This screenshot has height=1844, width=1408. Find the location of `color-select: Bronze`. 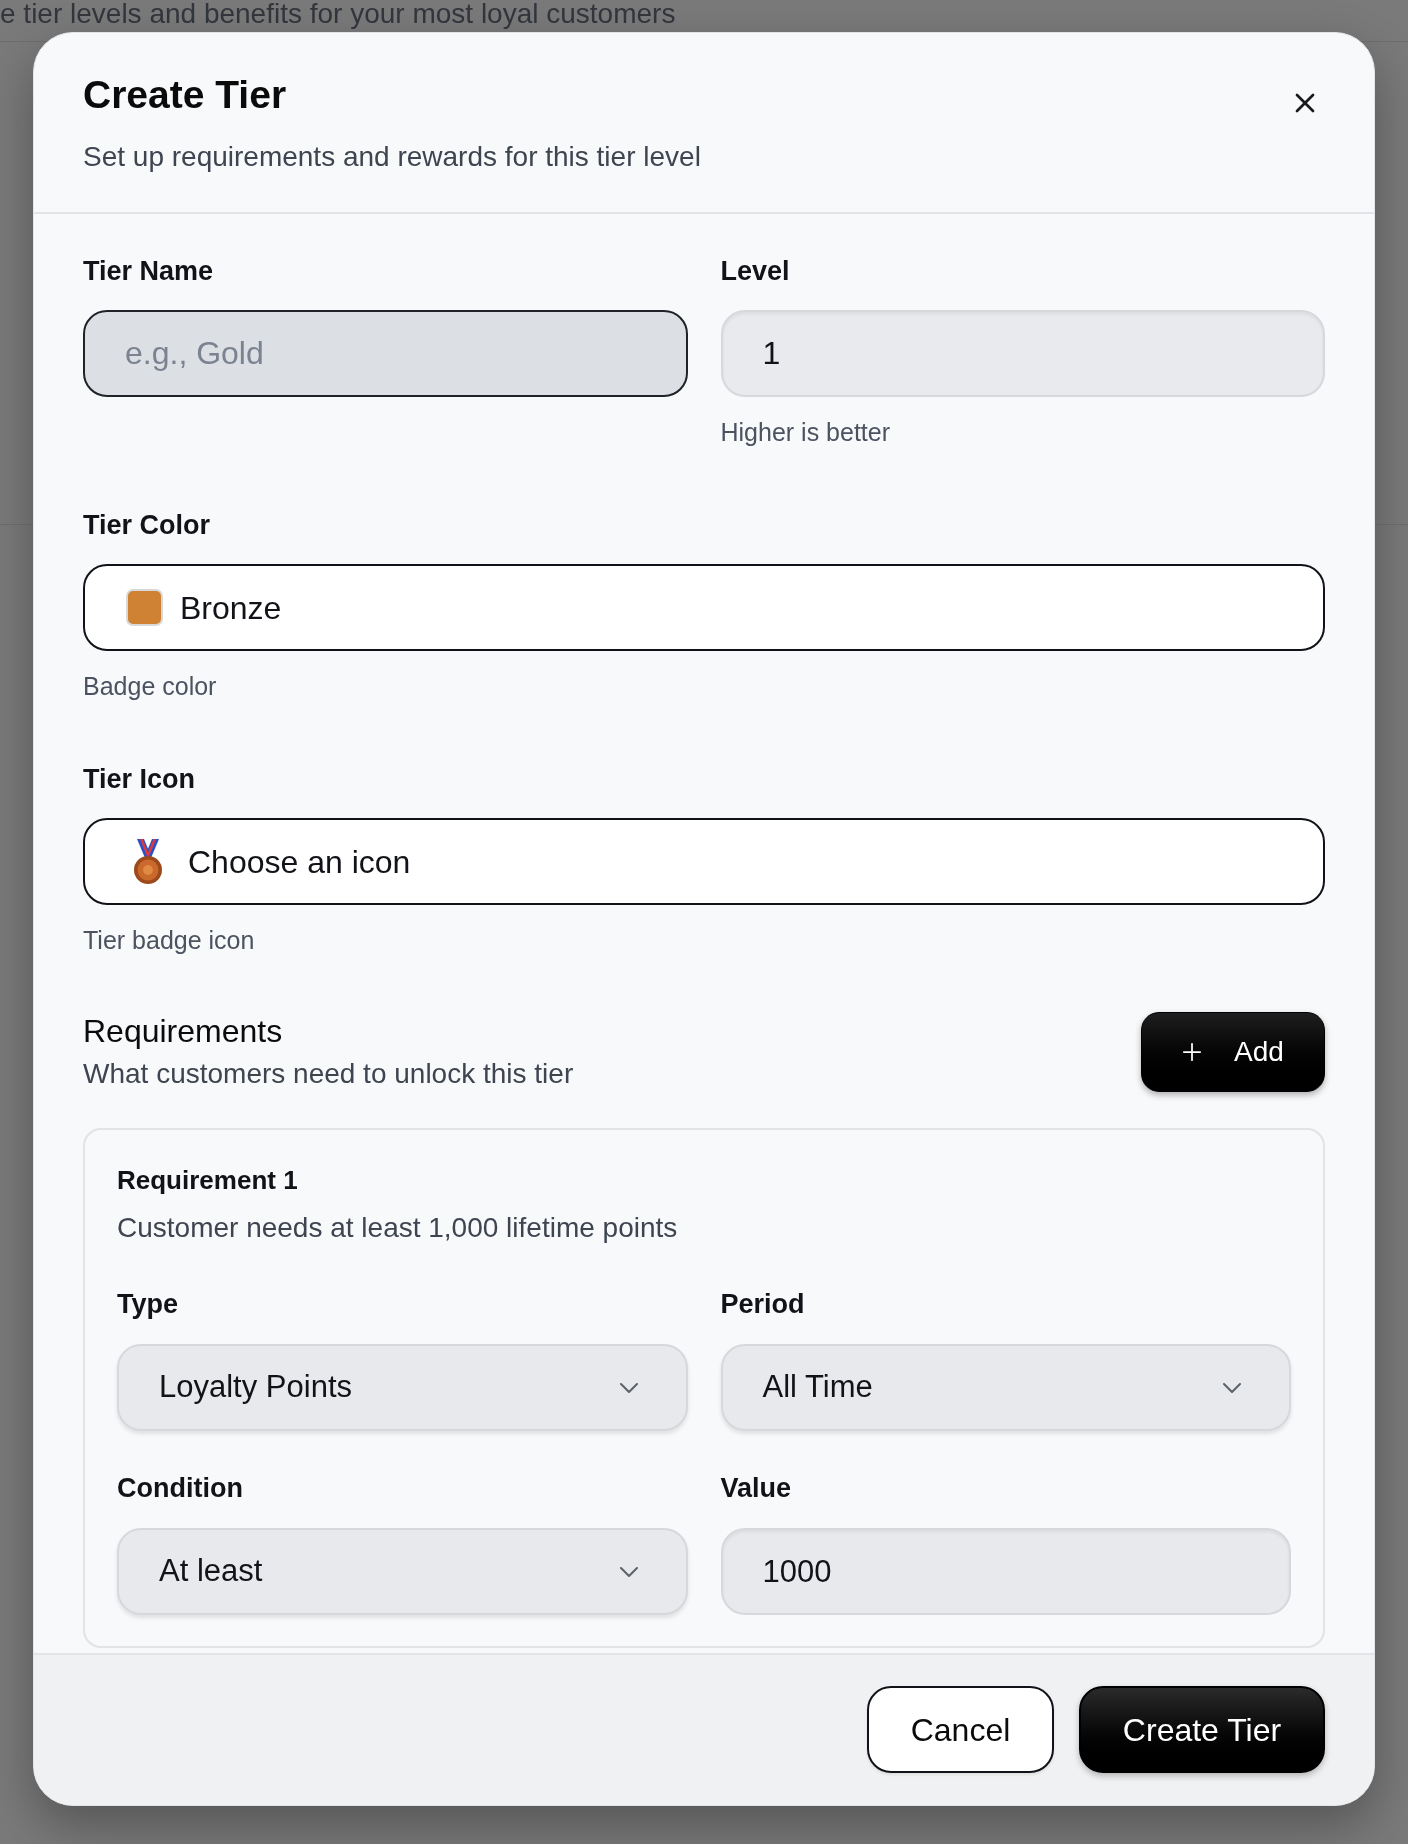

color-select: Bronze is located at coordinates (704, 607).